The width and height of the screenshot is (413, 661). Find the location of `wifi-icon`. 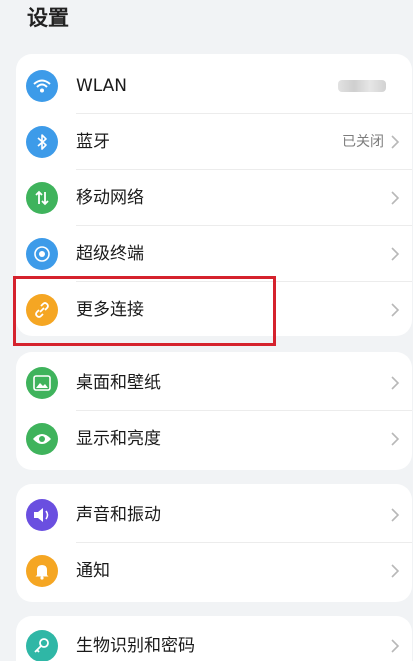

wifi-icon is located at coordinates (42, 86).